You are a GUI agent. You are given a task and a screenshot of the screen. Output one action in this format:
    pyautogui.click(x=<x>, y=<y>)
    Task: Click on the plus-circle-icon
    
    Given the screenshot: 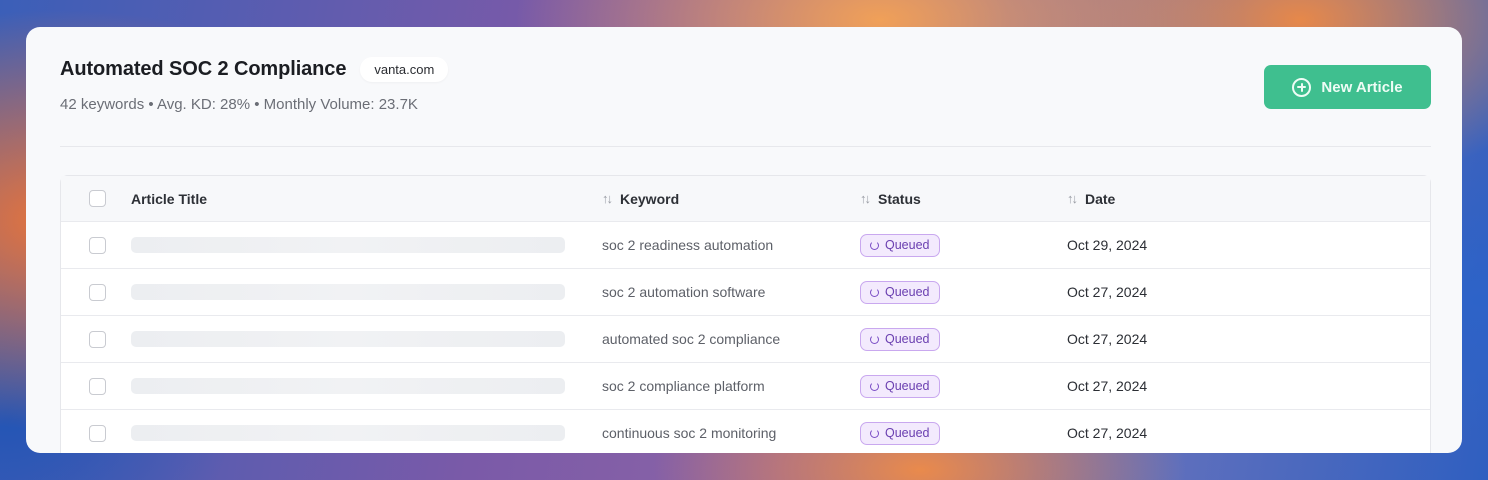 What is the action you would take?
    pyautogui.click(x=1302, y=87)
    